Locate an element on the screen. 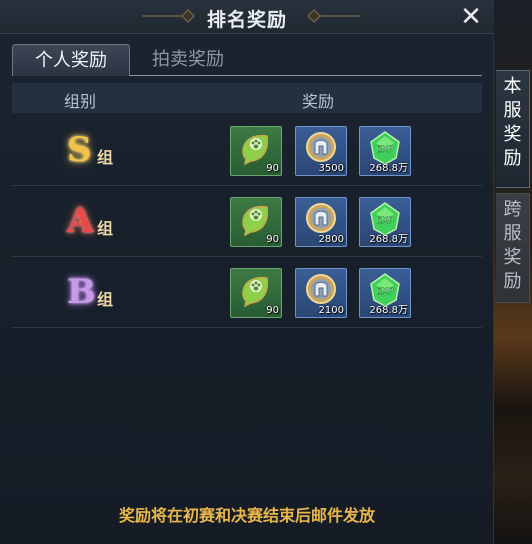 Image resolution: width=532 pixels, height=544 pixels. reward-row-a: A 组 90 2800 EXP 268.8万 is located at coordinates (247, 222).